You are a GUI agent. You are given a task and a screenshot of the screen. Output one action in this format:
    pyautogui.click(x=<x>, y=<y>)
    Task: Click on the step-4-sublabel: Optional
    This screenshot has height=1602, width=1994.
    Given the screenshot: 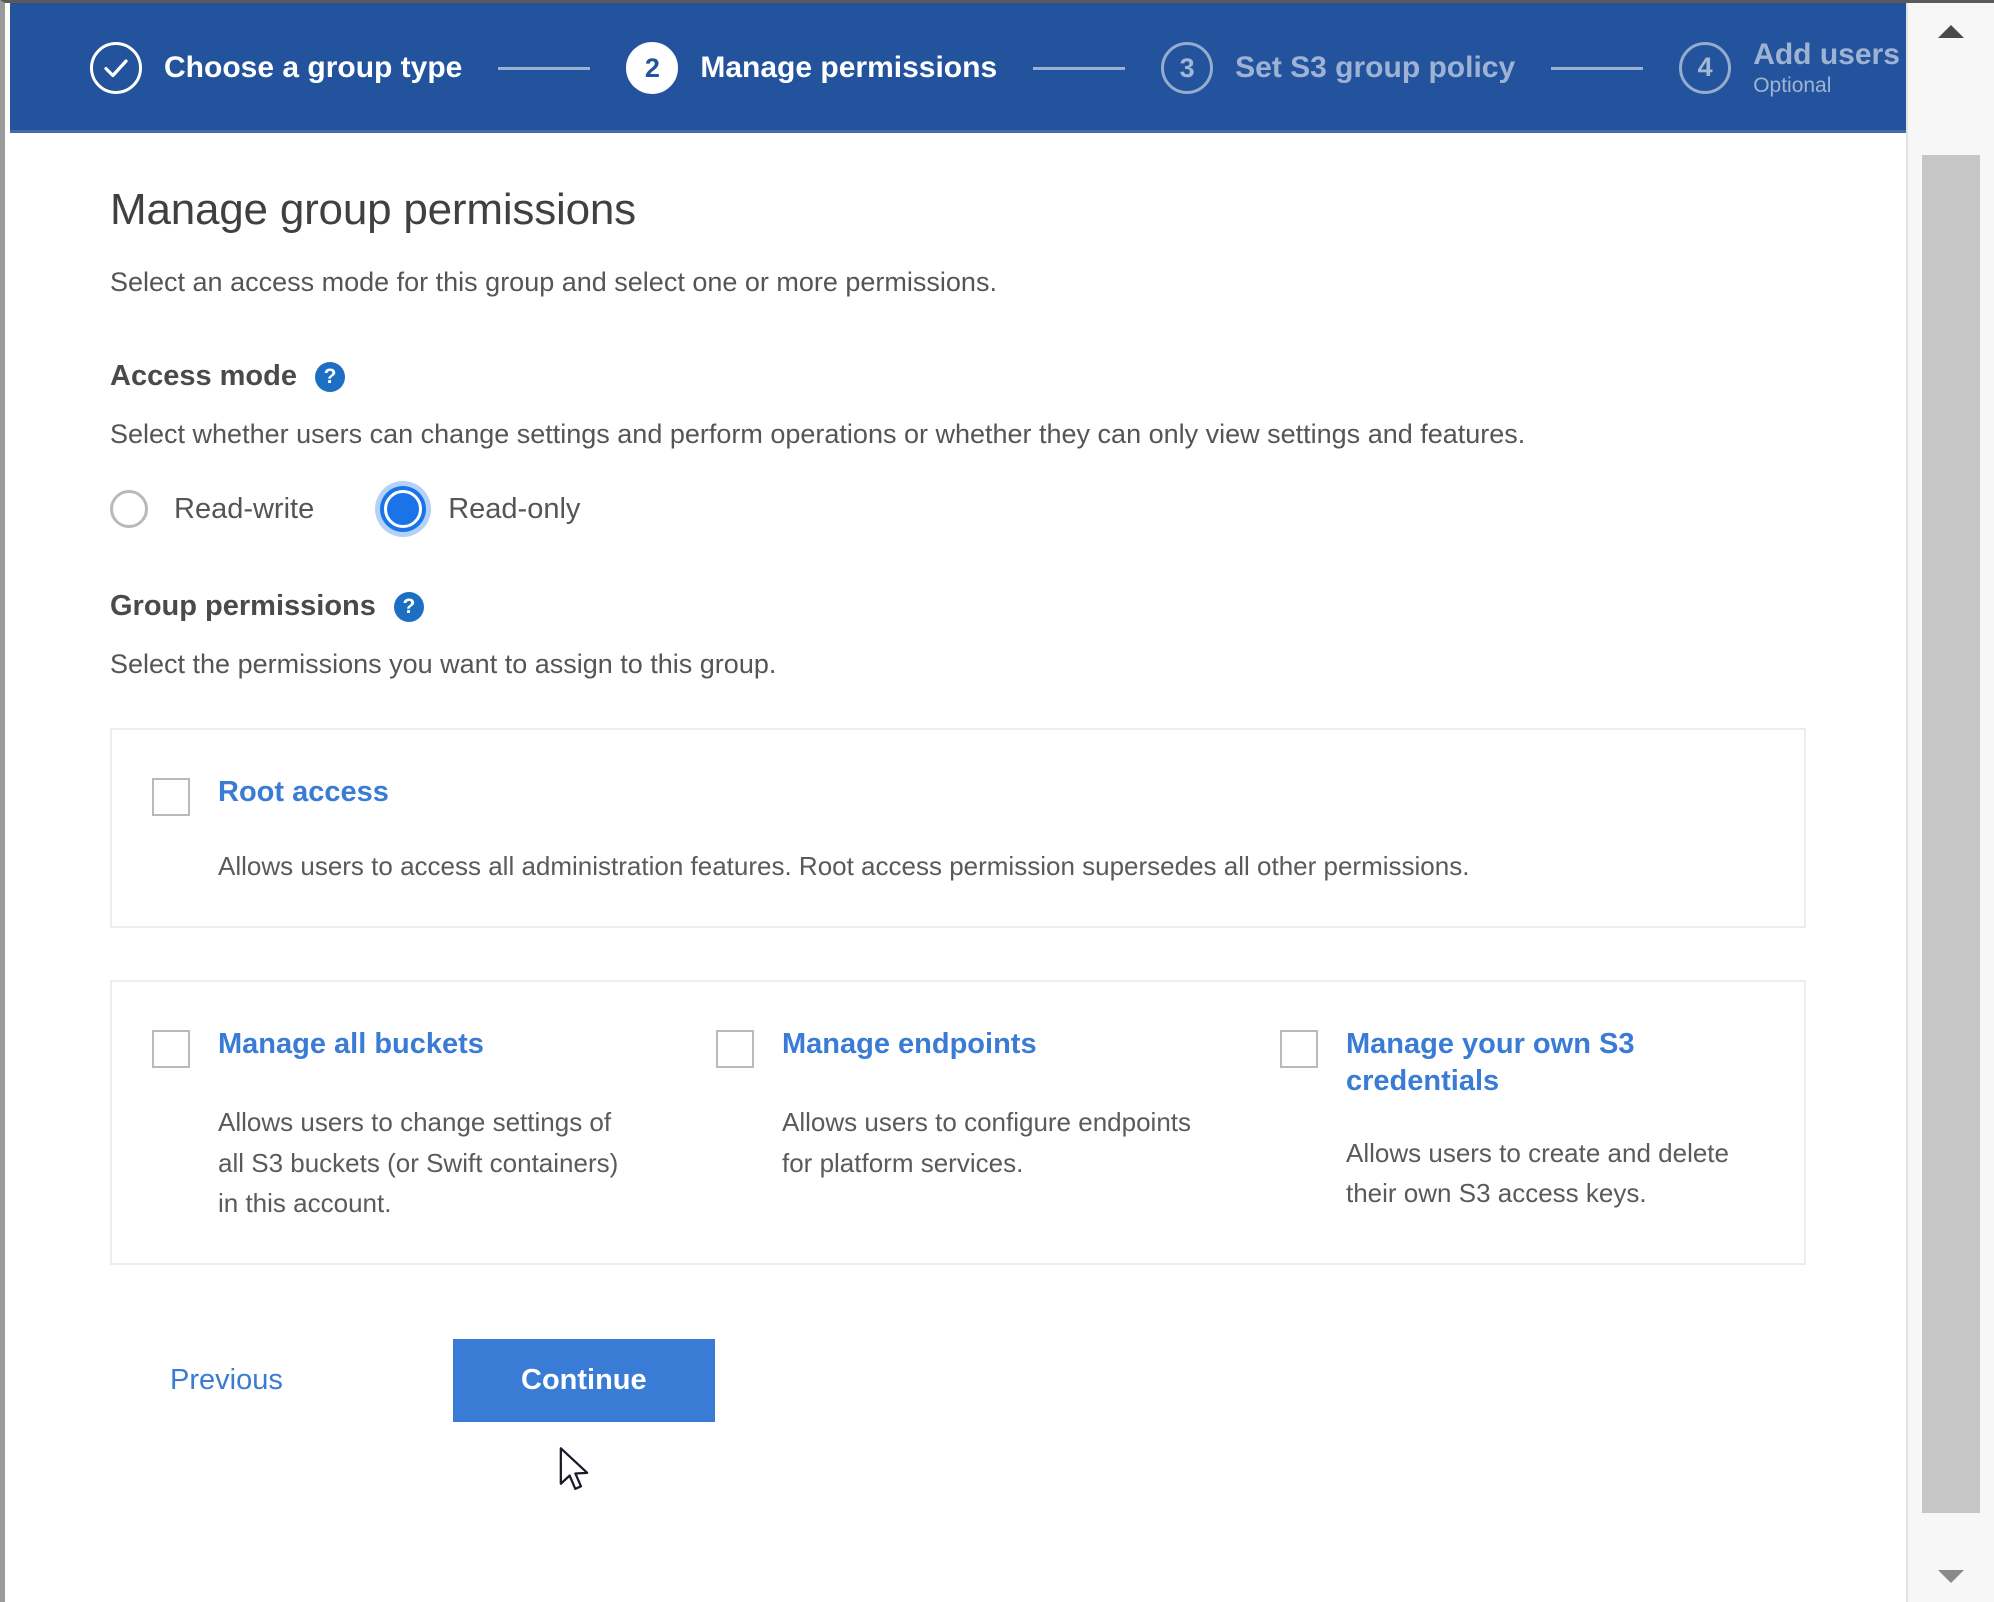 What is the action you would take?
    pyautogui.click(x=1792, y=86)
    